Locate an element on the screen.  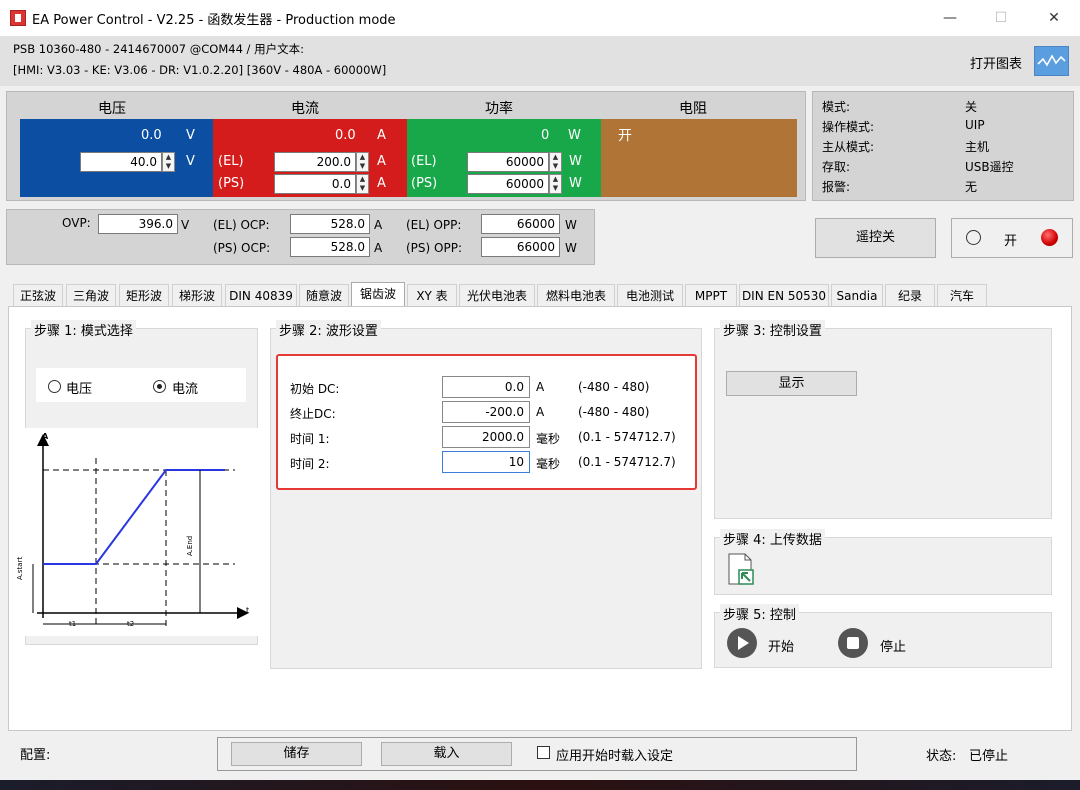
tab-arbitrary: 随意波 is located at coordinates (324, 295).